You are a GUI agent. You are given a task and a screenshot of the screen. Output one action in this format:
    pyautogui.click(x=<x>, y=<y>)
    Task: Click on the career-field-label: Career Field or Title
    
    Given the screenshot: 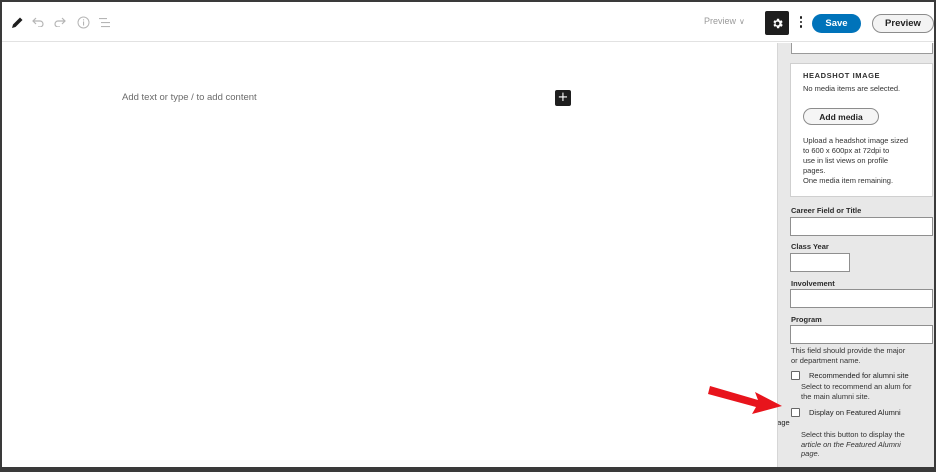 What is the action you would take?
    pyautogui.click(x=826, y=210)
    